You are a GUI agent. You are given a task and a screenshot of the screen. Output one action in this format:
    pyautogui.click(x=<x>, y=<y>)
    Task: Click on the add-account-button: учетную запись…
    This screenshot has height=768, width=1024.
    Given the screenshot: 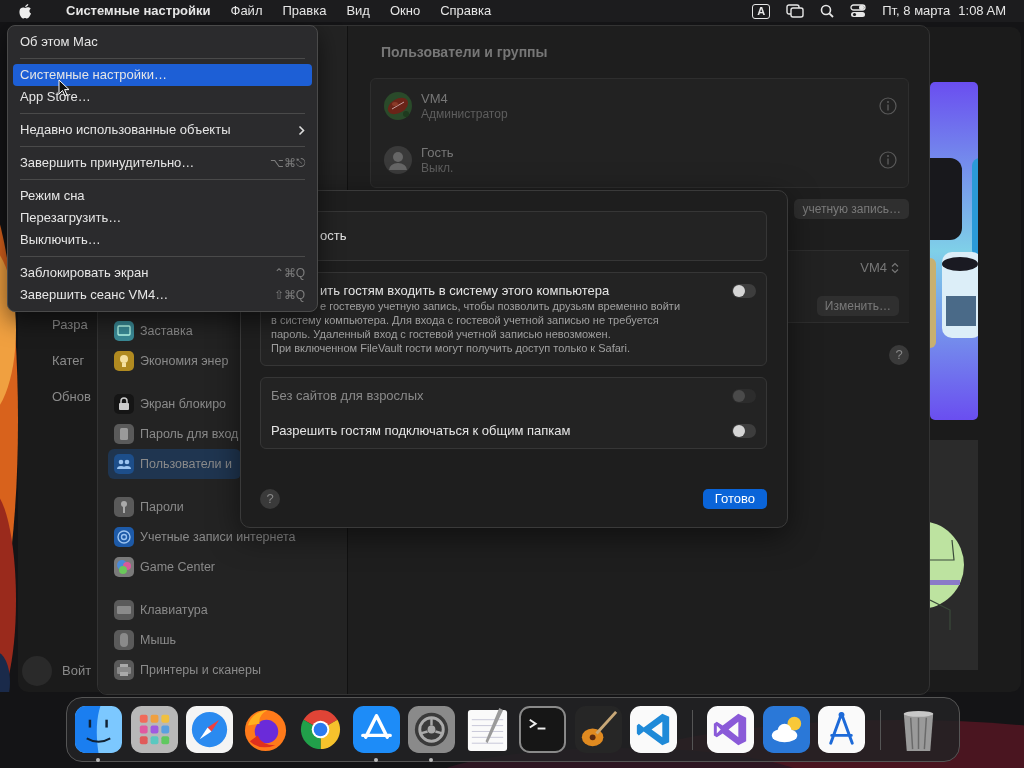 What is the action you would take?
    pyautogui.click(x=851, y=209)
    